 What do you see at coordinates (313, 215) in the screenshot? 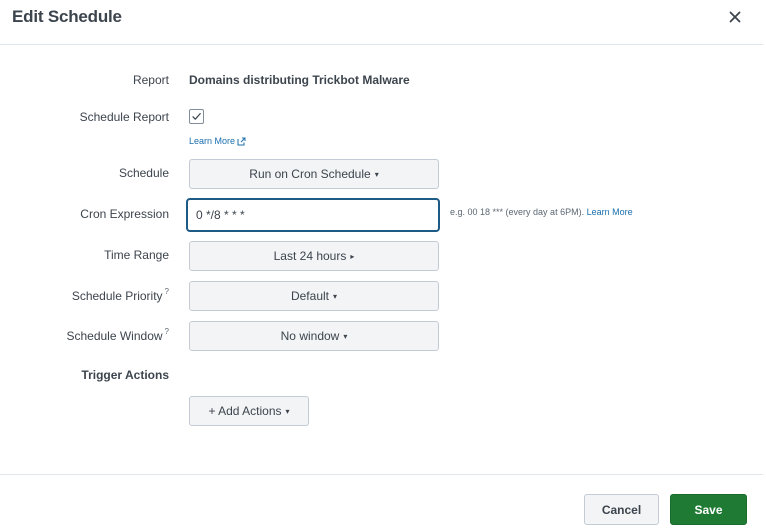
I see `cron-expression-input` at bounding box center [313, 215].